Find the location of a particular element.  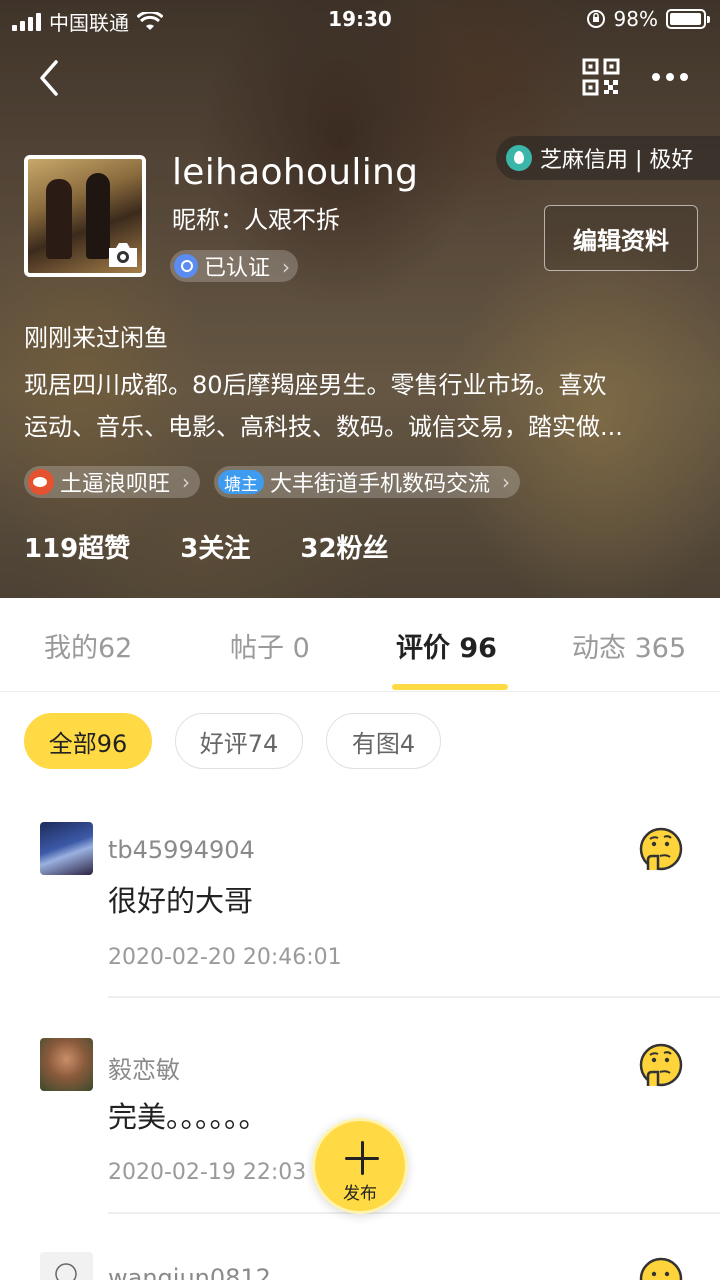

credit-label: 芝麻信用 | 极好 is located at coordinates (617, 160).